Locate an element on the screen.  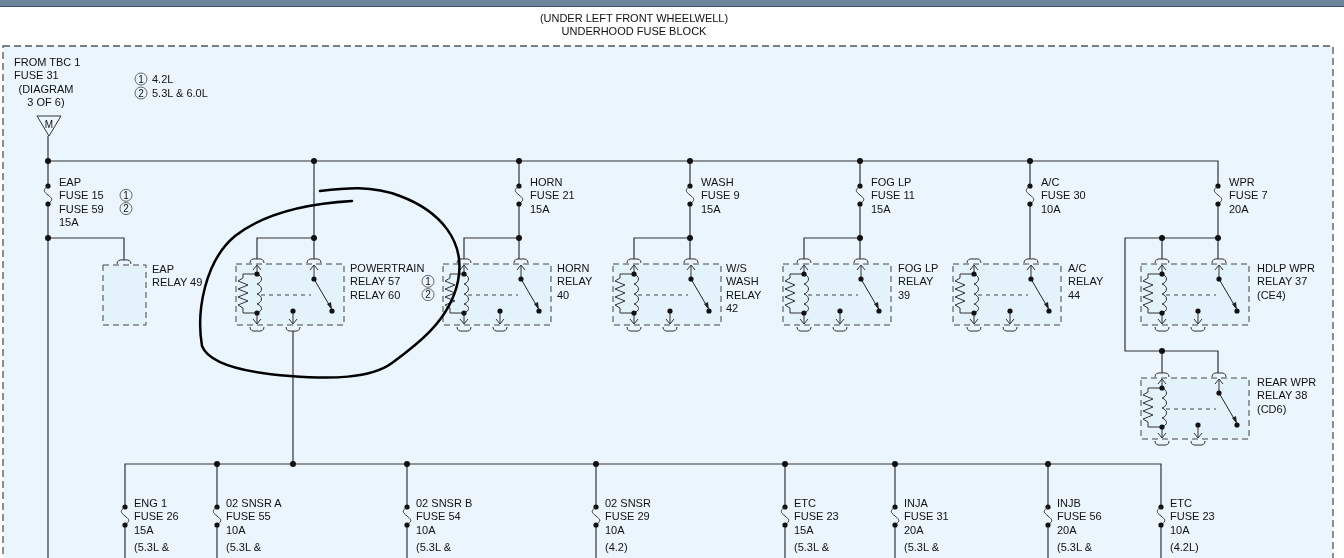
fuse-label: INJB FUSE 56 20A is located at coordinates (1079, 516).